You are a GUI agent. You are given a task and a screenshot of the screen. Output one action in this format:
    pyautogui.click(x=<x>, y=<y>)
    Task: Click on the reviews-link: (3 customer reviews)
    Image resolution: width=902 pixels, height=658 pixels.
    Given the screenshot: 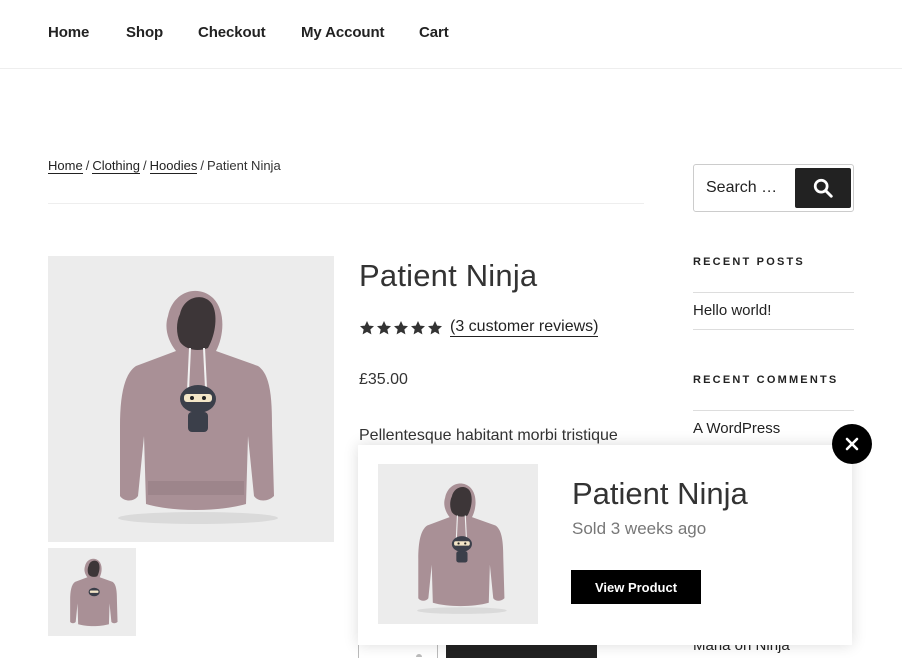 What is the action you would take?
    pyautogui.click(x=524, y=327)
    